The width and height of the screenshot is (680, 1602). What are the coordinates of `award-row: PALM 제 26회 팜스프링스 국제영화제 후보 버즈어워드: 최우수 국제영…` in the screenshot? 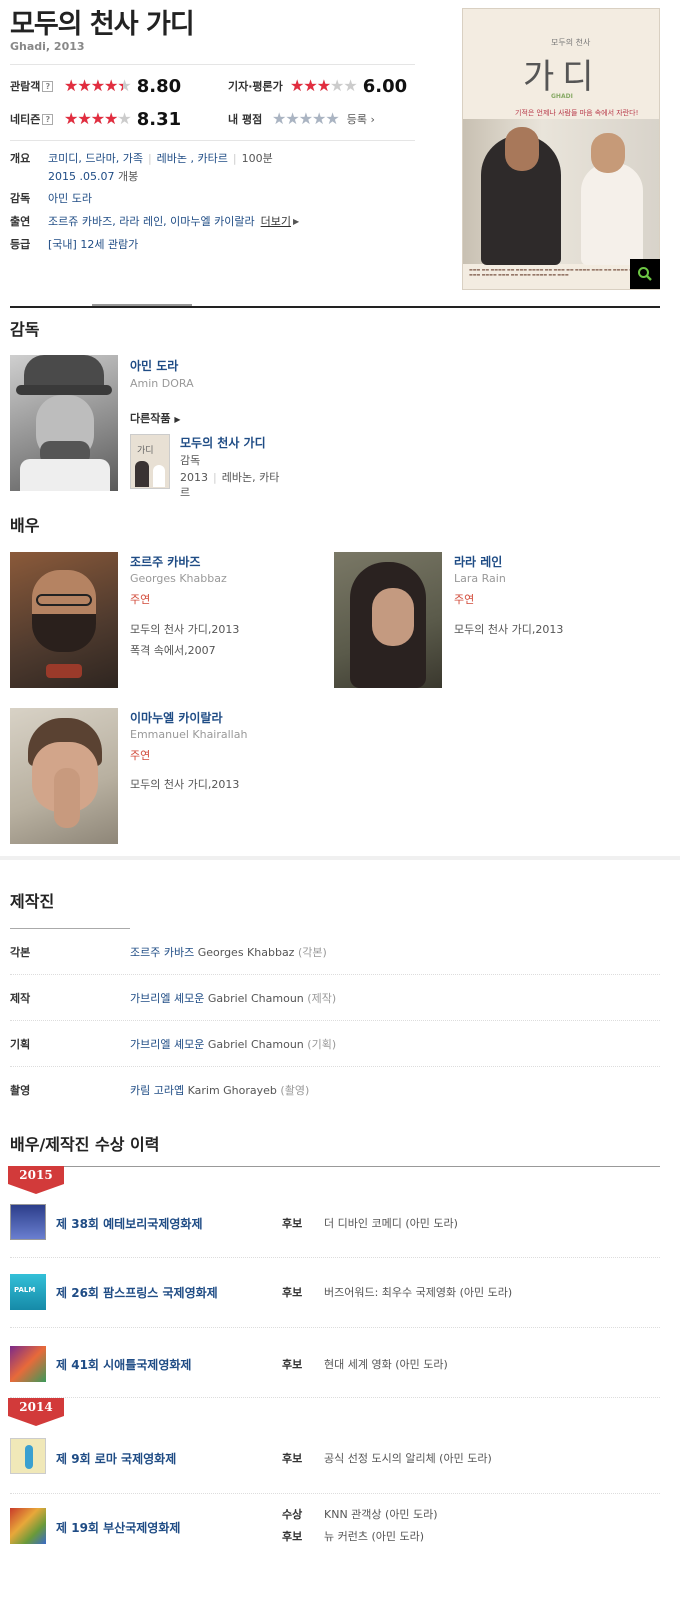 It's located at (335, 1293).